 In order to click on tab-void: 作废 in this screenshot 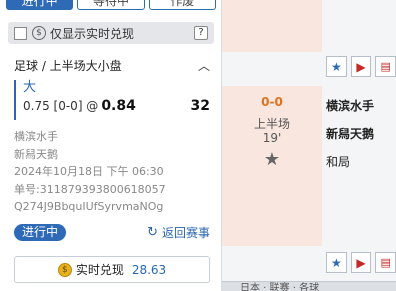, I will do `click(182, 5)`.